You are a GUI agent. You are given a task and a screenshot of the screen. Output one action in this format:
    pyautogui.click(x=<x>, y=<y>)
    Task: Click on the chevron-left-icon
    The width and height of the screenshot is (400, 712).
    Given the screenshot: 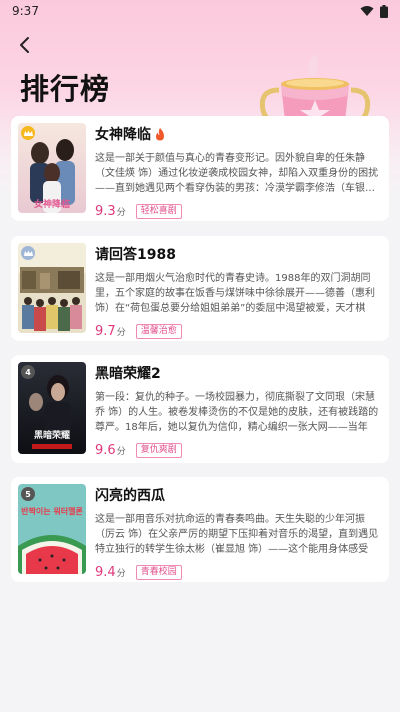 What is the action you would take?
    pyautogui.click(x=24, y=45)
    